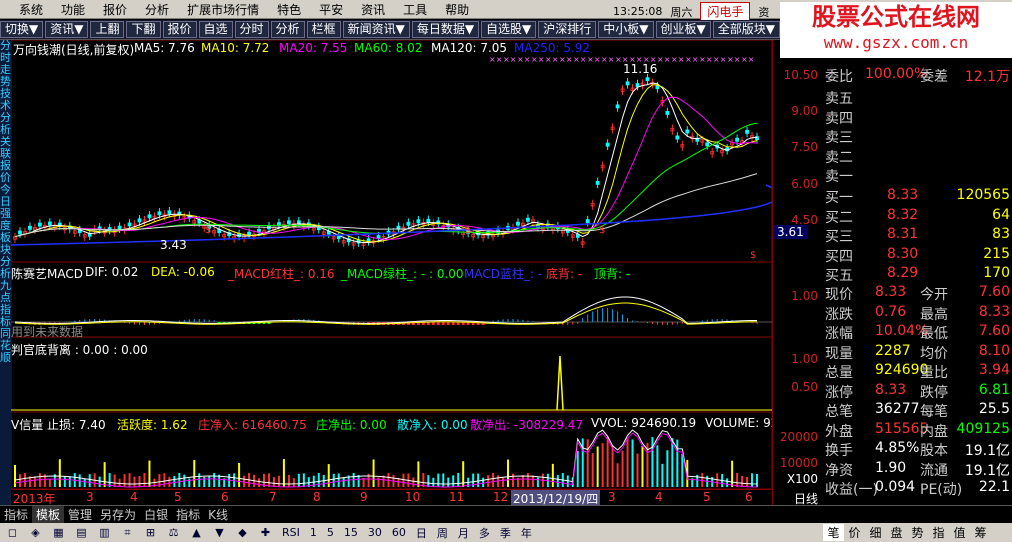 This screenshot has width=1012, height=542. Describe the element at coordinates (16, 514) in the screenshot. I see `bottom-tab-0: 指标` at that location.